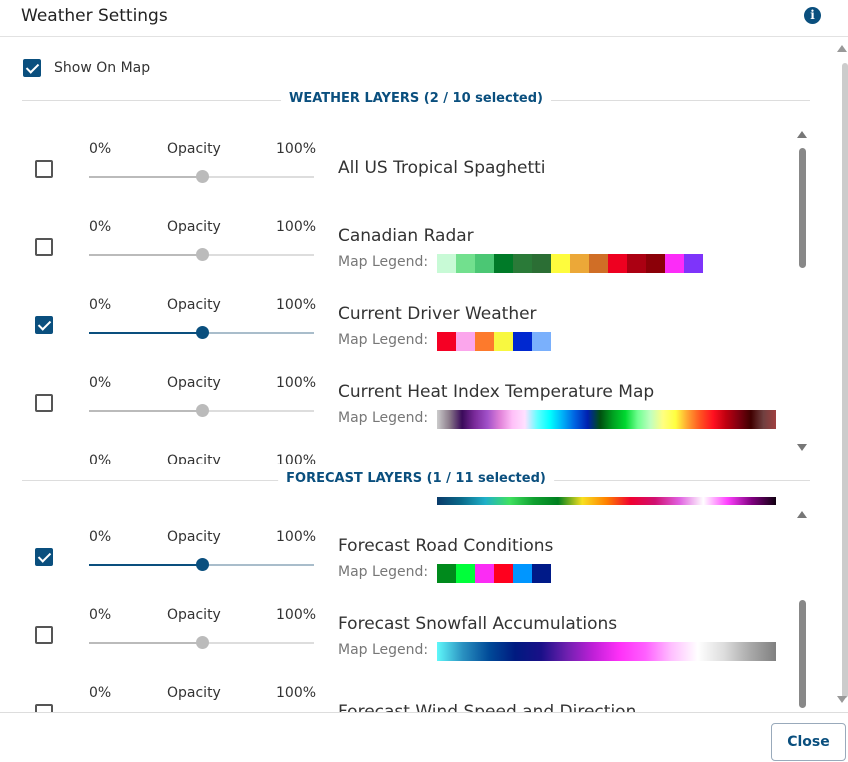 This screenshot has height=762, width=848. I want to click on layer-name: Current Driver Weather, so click(437, 314).